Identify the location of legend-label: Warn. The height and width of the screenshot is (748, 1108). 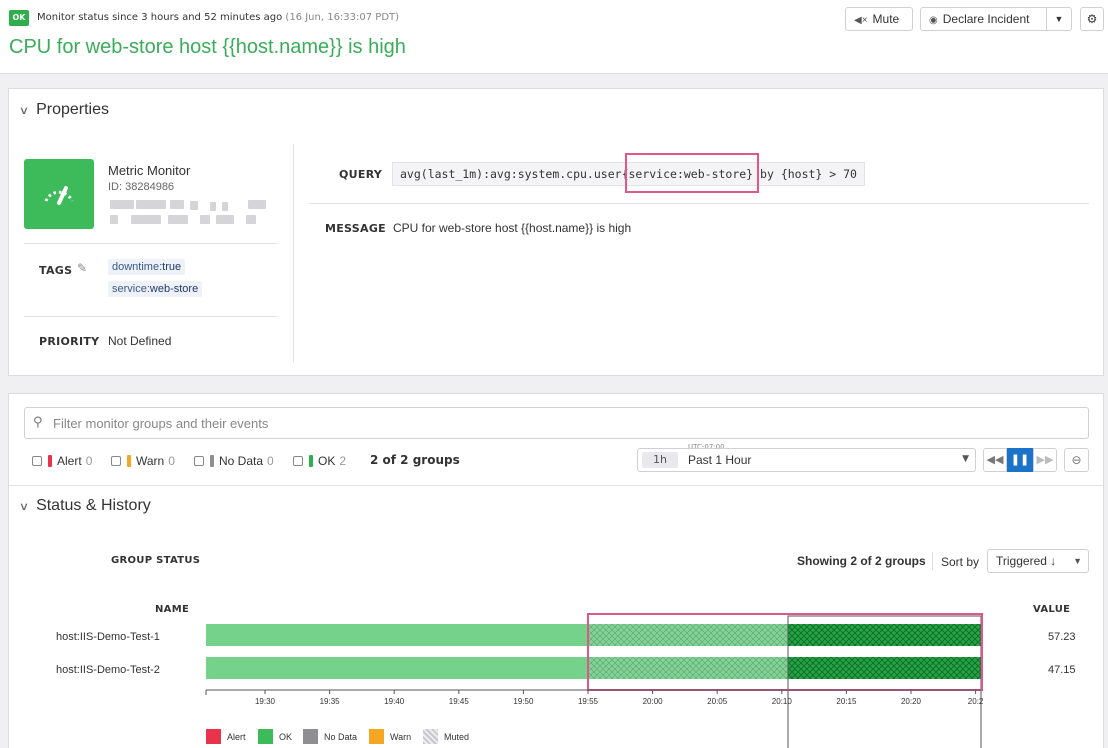
(401, 736).